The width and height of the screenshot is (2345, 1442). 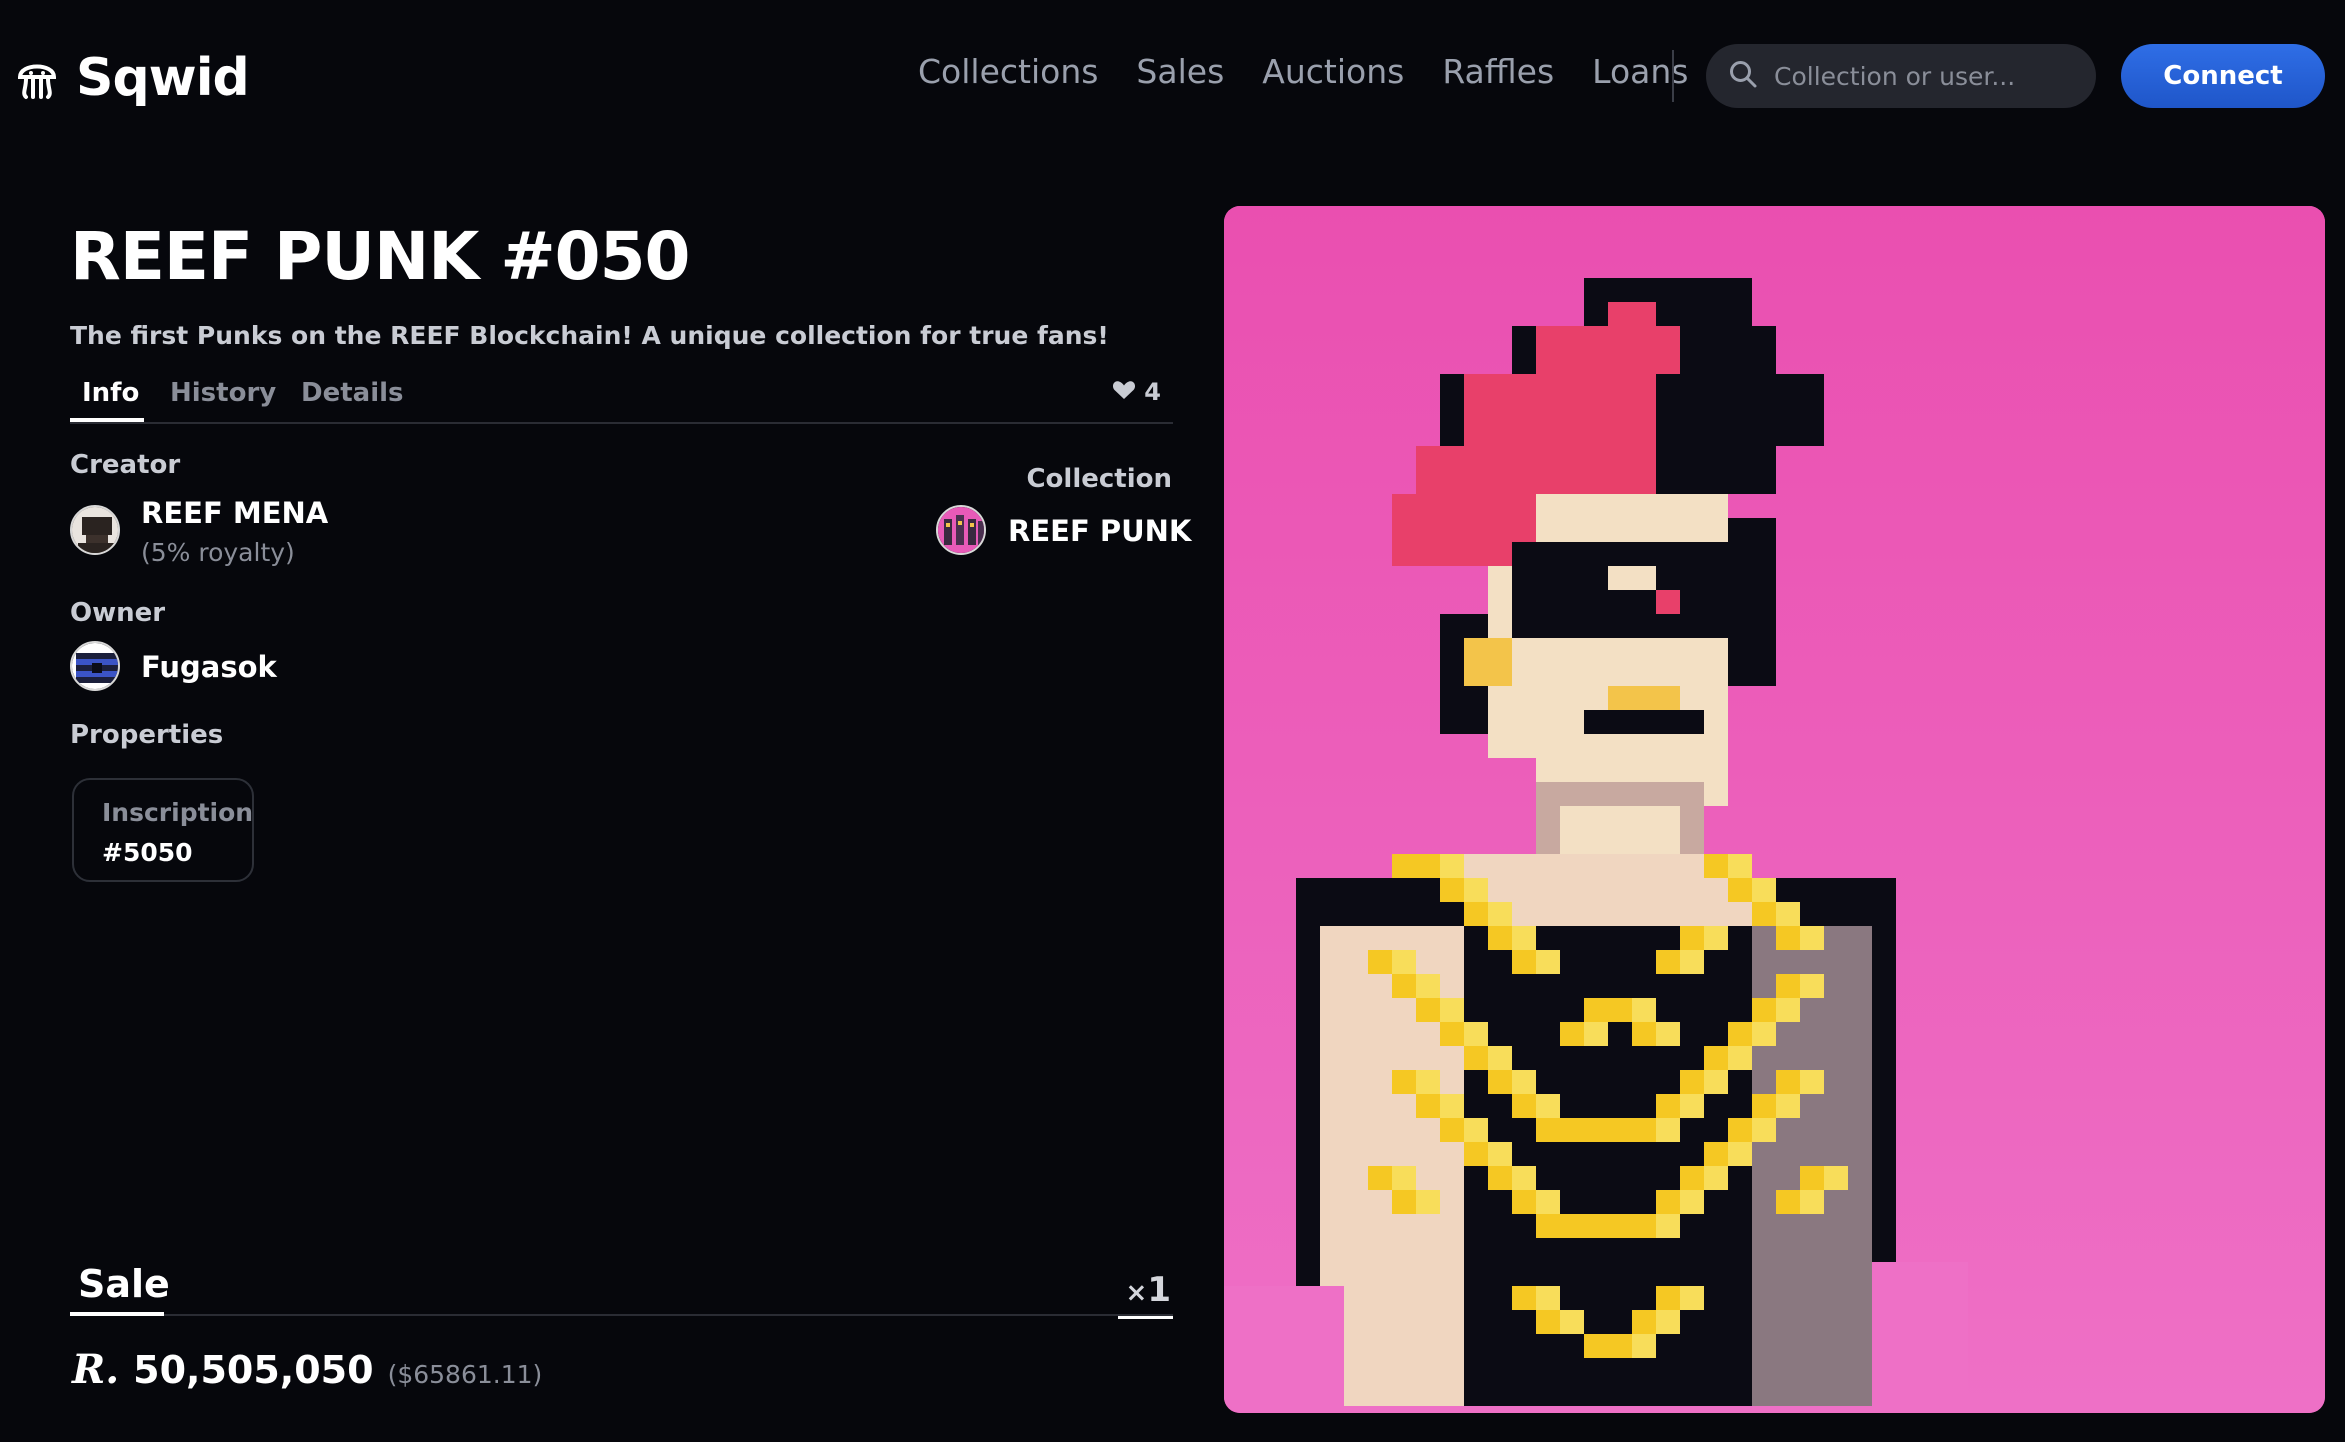 What do you see at coordinates (96, 1369) in the screenshot?
I see `reef-currency-icon: R.` at bounding box center [96, 1369].